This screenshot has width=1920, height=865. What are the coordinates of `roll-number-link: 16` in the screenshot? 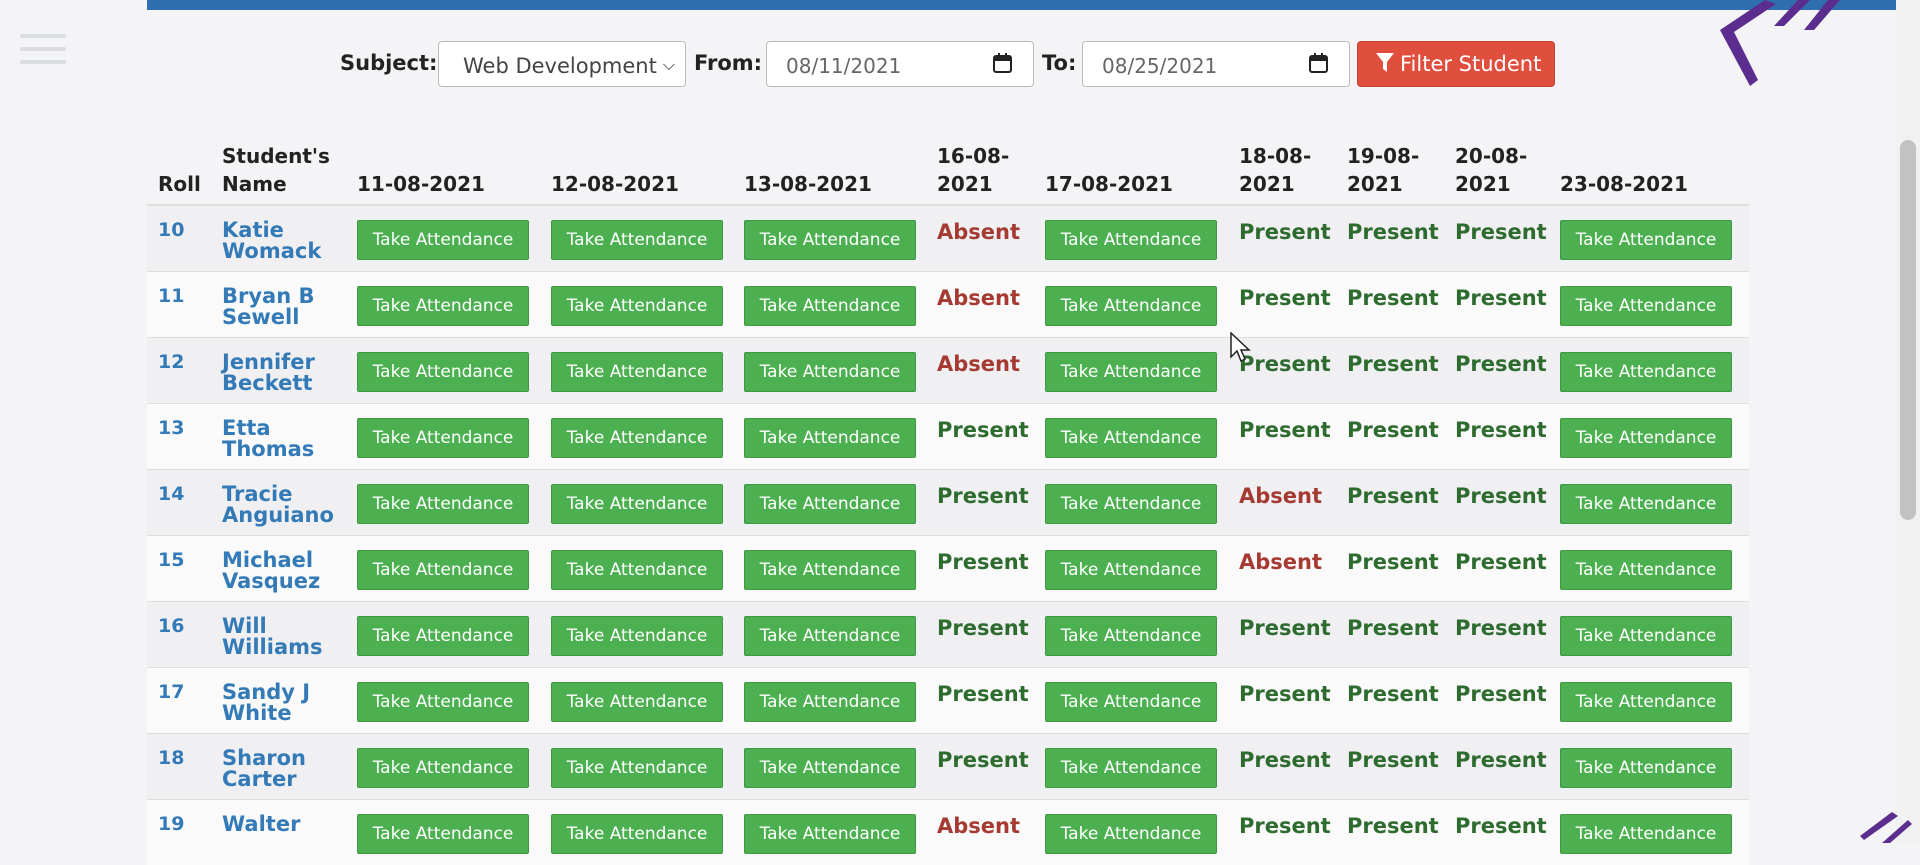 It's located at (184, 619).